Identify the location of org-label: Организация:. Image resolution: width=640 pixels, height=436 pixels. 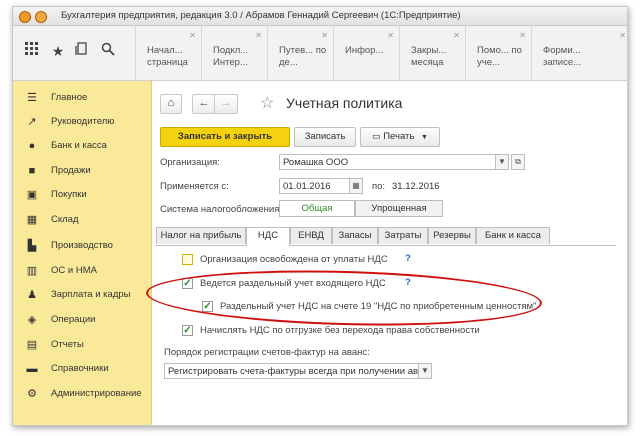
(190, 162).